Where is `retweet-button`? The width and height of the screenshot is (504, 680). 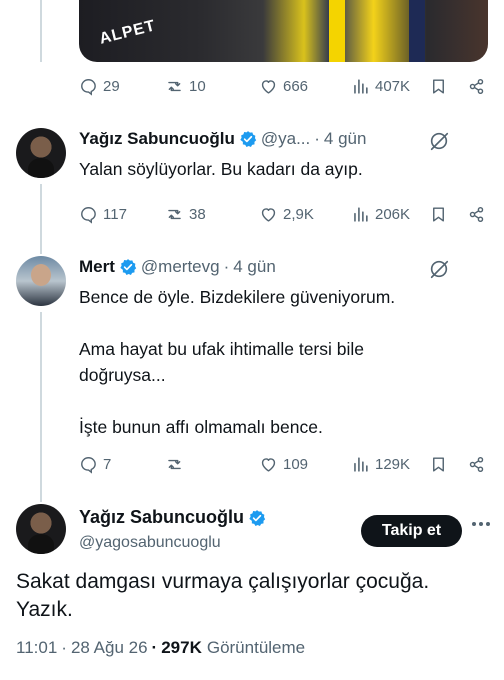
retweet-button is located at coordinates (177, 464).